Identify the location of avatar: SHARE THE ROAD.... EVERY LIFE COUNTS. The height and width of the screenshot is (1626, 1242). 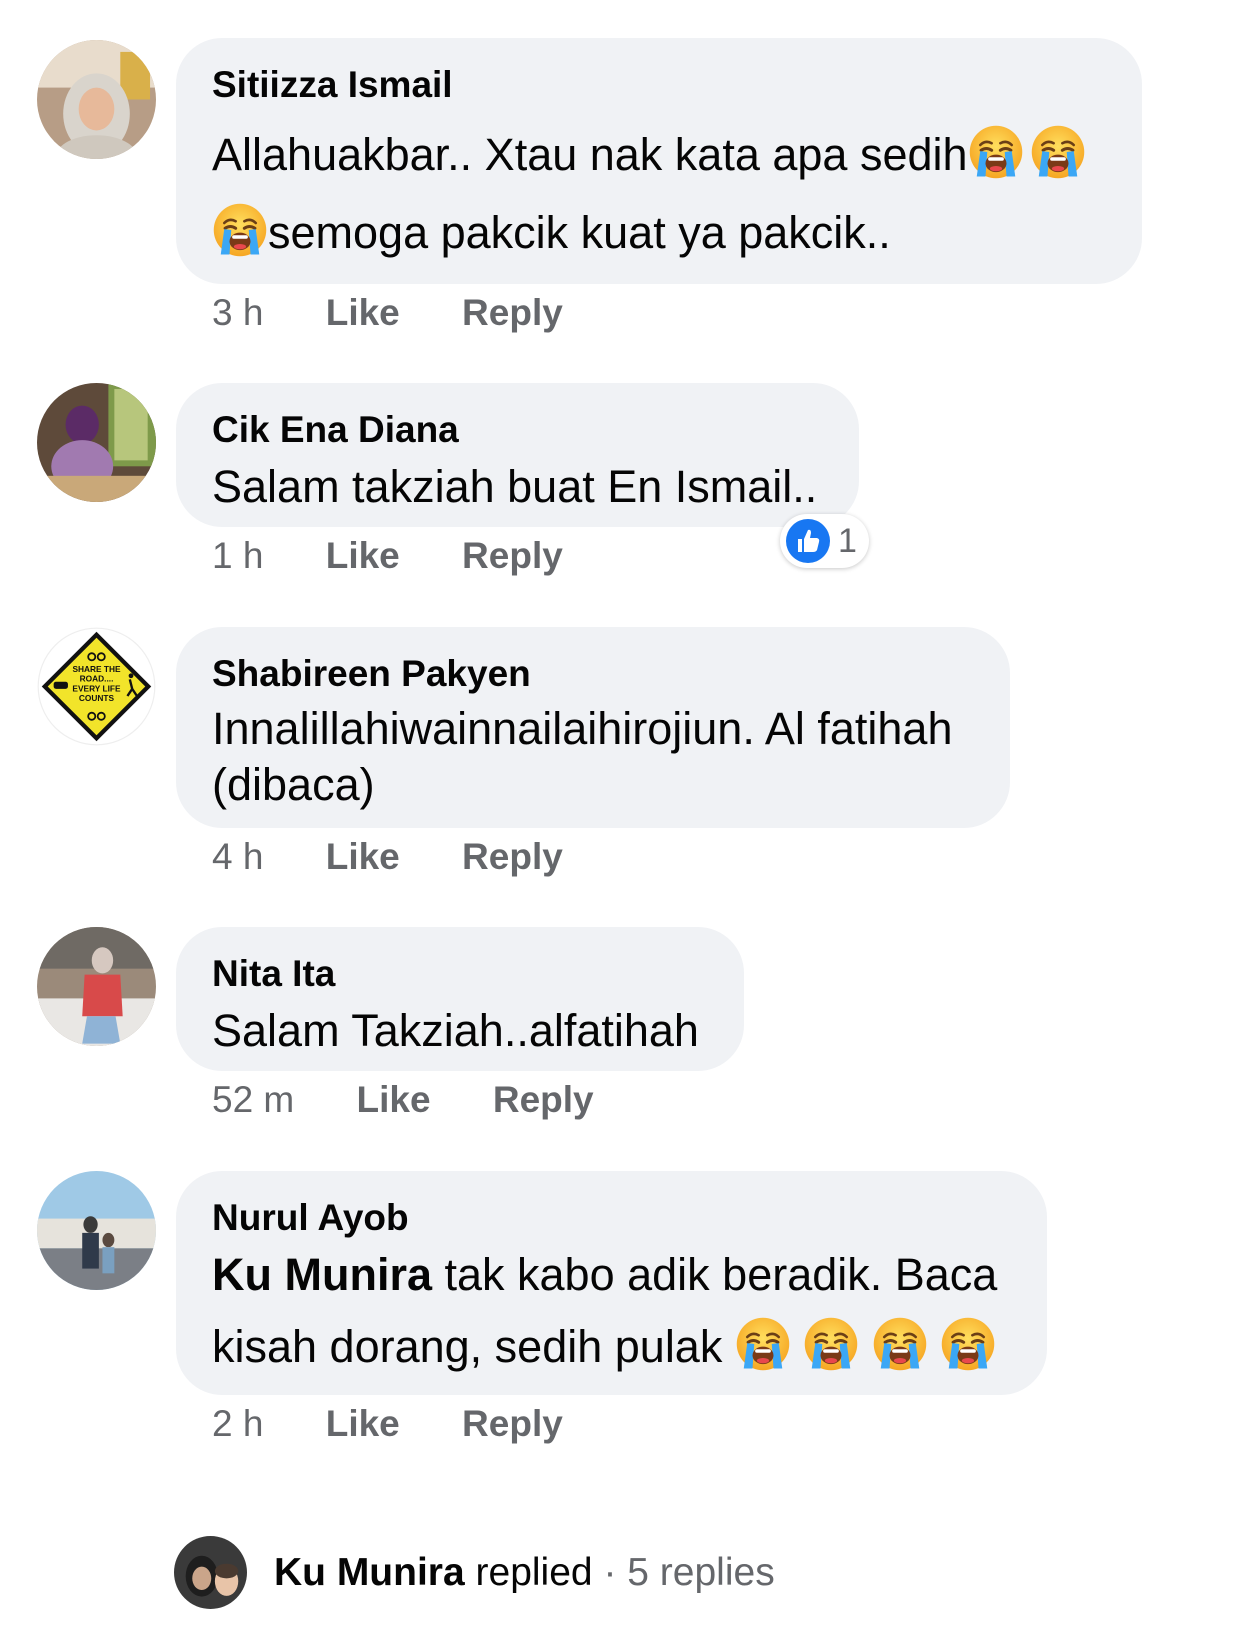
(96, 686).